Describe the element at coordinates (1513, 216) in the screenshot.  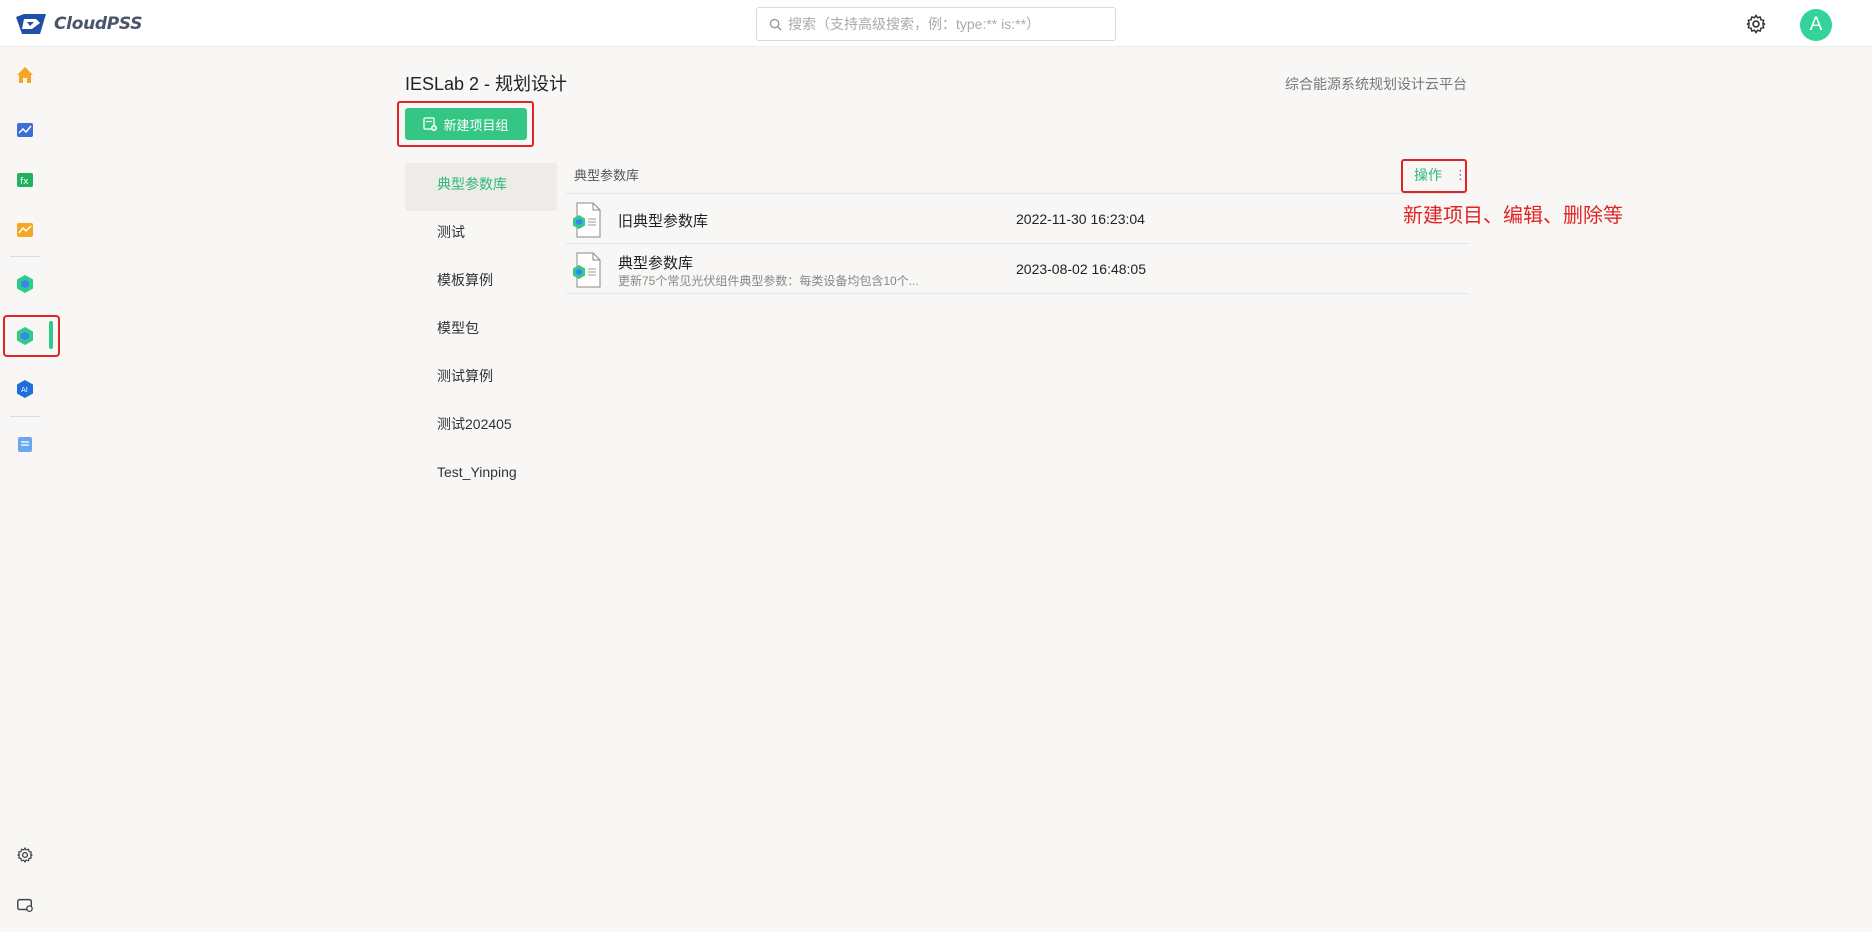
I see `annotation-text: 新建项目、编辑、删除等` at that location.